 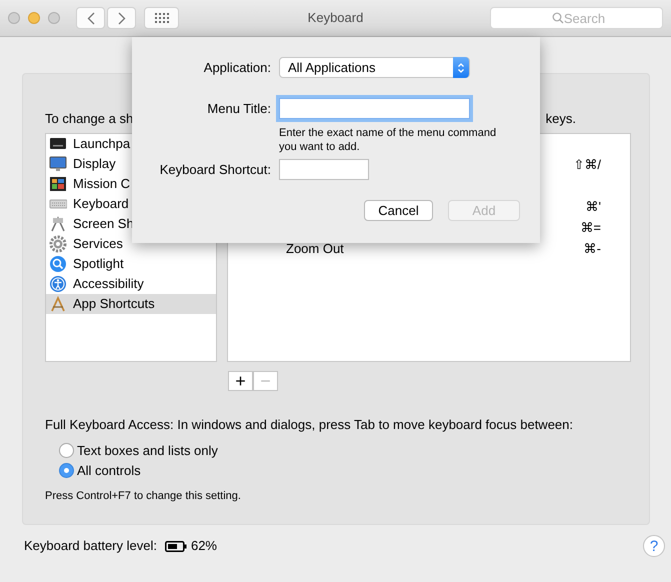 What do you see at coordinates (131, 284) in the screenshot?
I see `category-item: Accessibility` at bounding box center [131, 284].